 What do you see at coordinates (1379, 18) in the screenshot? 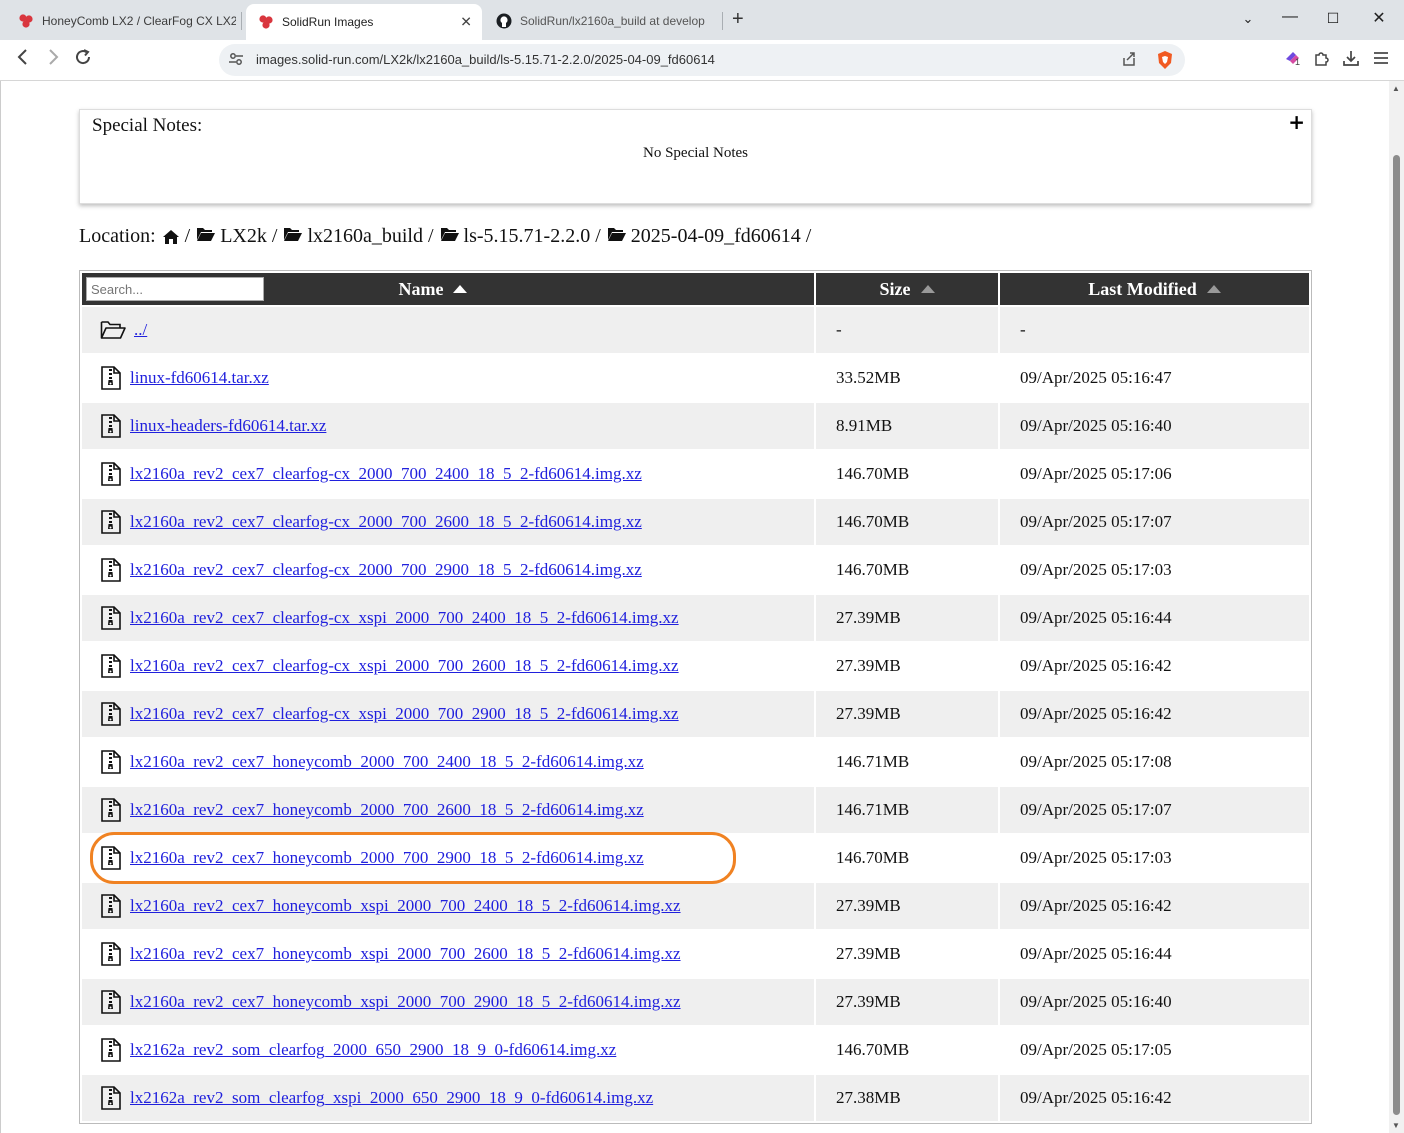
I see `close-window-button: ✕` at bounding box center [1379, 18].